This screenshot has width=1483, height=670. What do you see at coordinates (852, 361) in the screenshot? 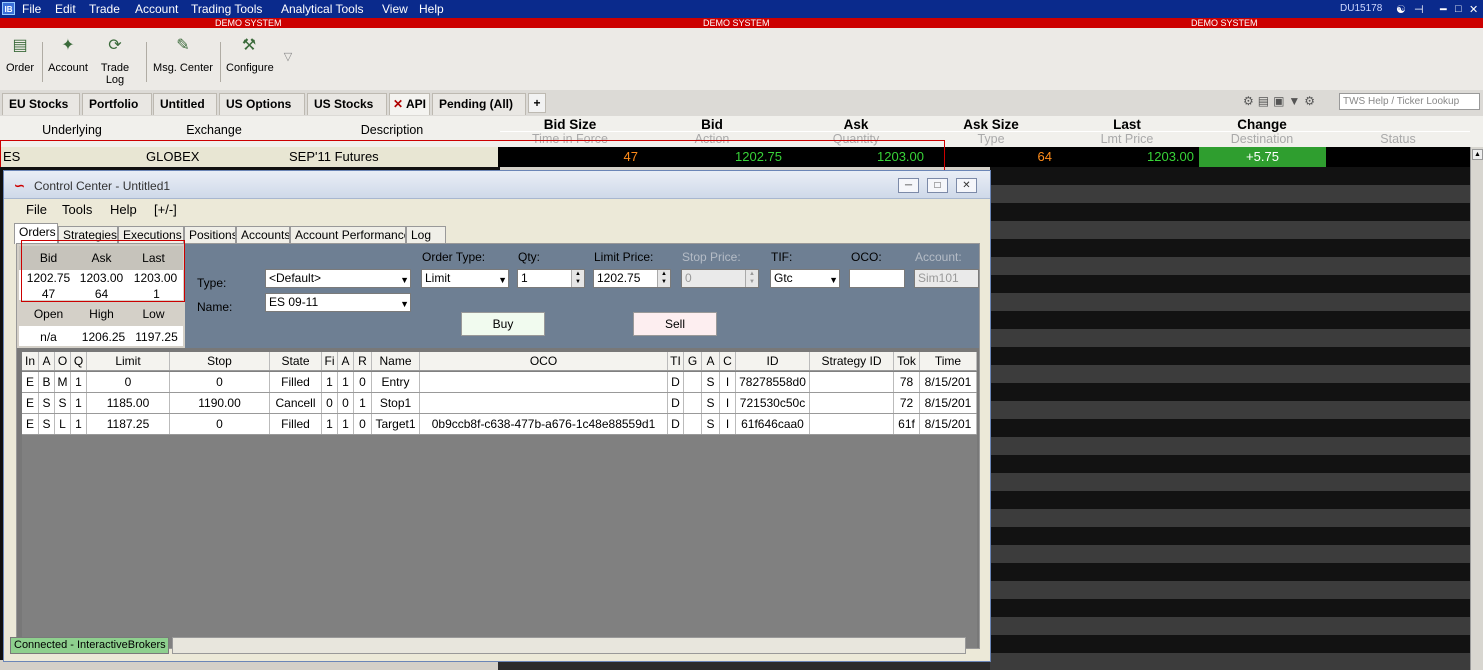
I see `grid-col-strategy-id: Strategy ID` at bounding box center [852, 361].